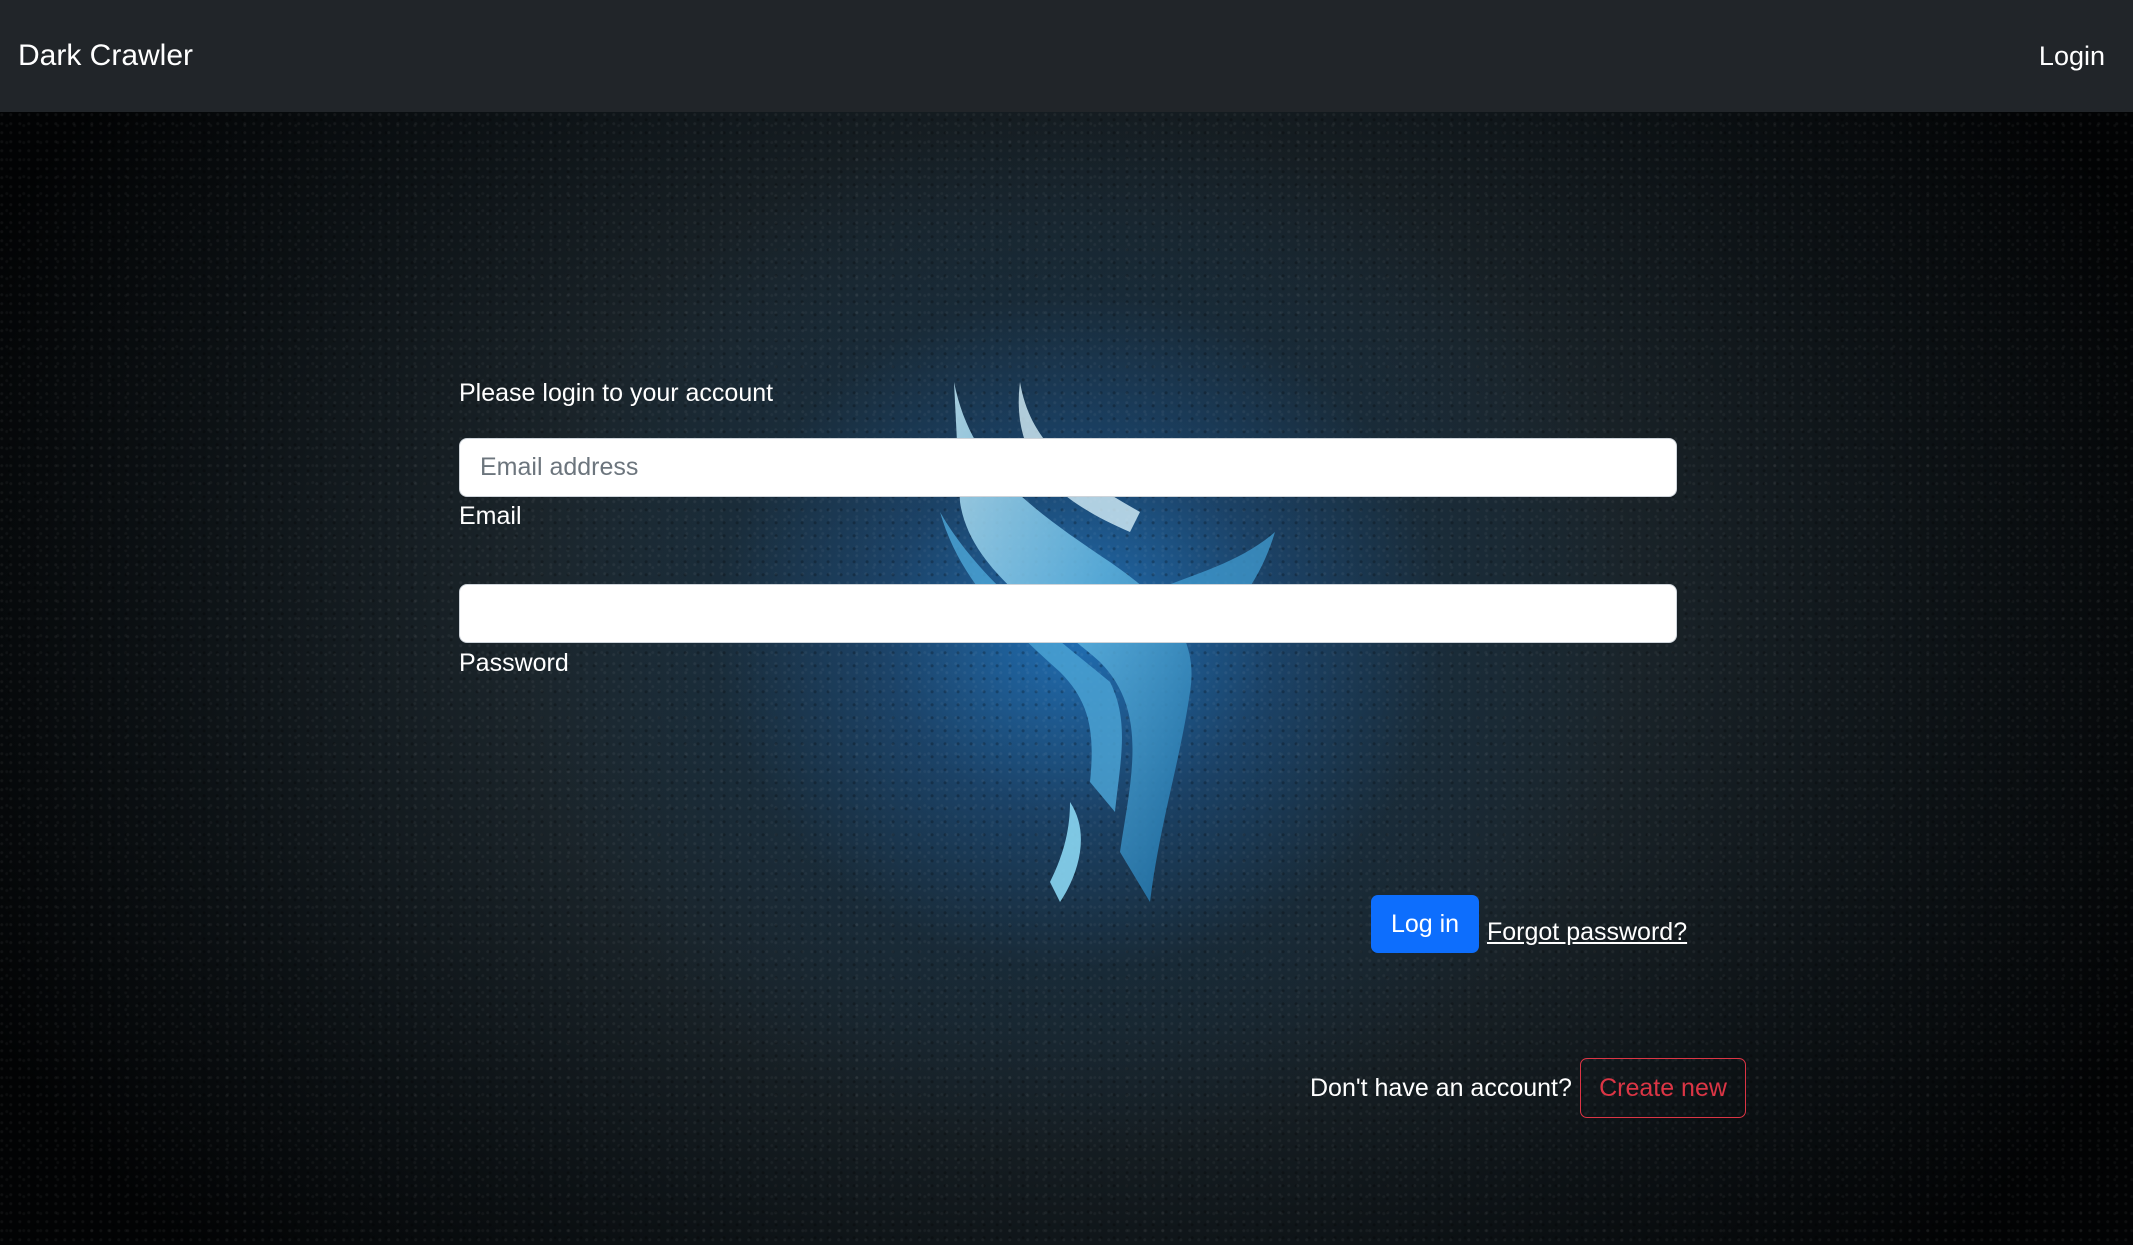  I want to click on login-button: Log in, so click(1425, 924).